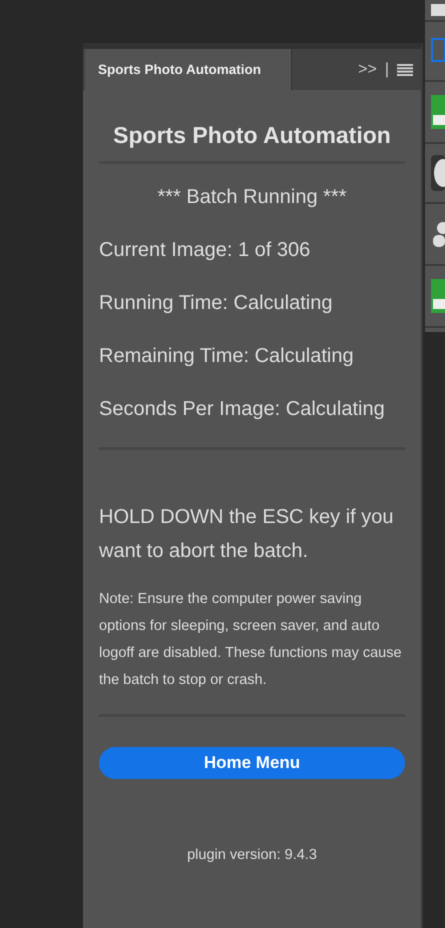 The image size is (445, 928). What do you see at coordinates (251, 640) in the screenshot?
I see `note-text: Note: Ensure the computer power saving options for sleeping, screen saver, and auto logoff are disabled. These functions may cause the batch to stop or crash.` at bounding box center [251, 640].